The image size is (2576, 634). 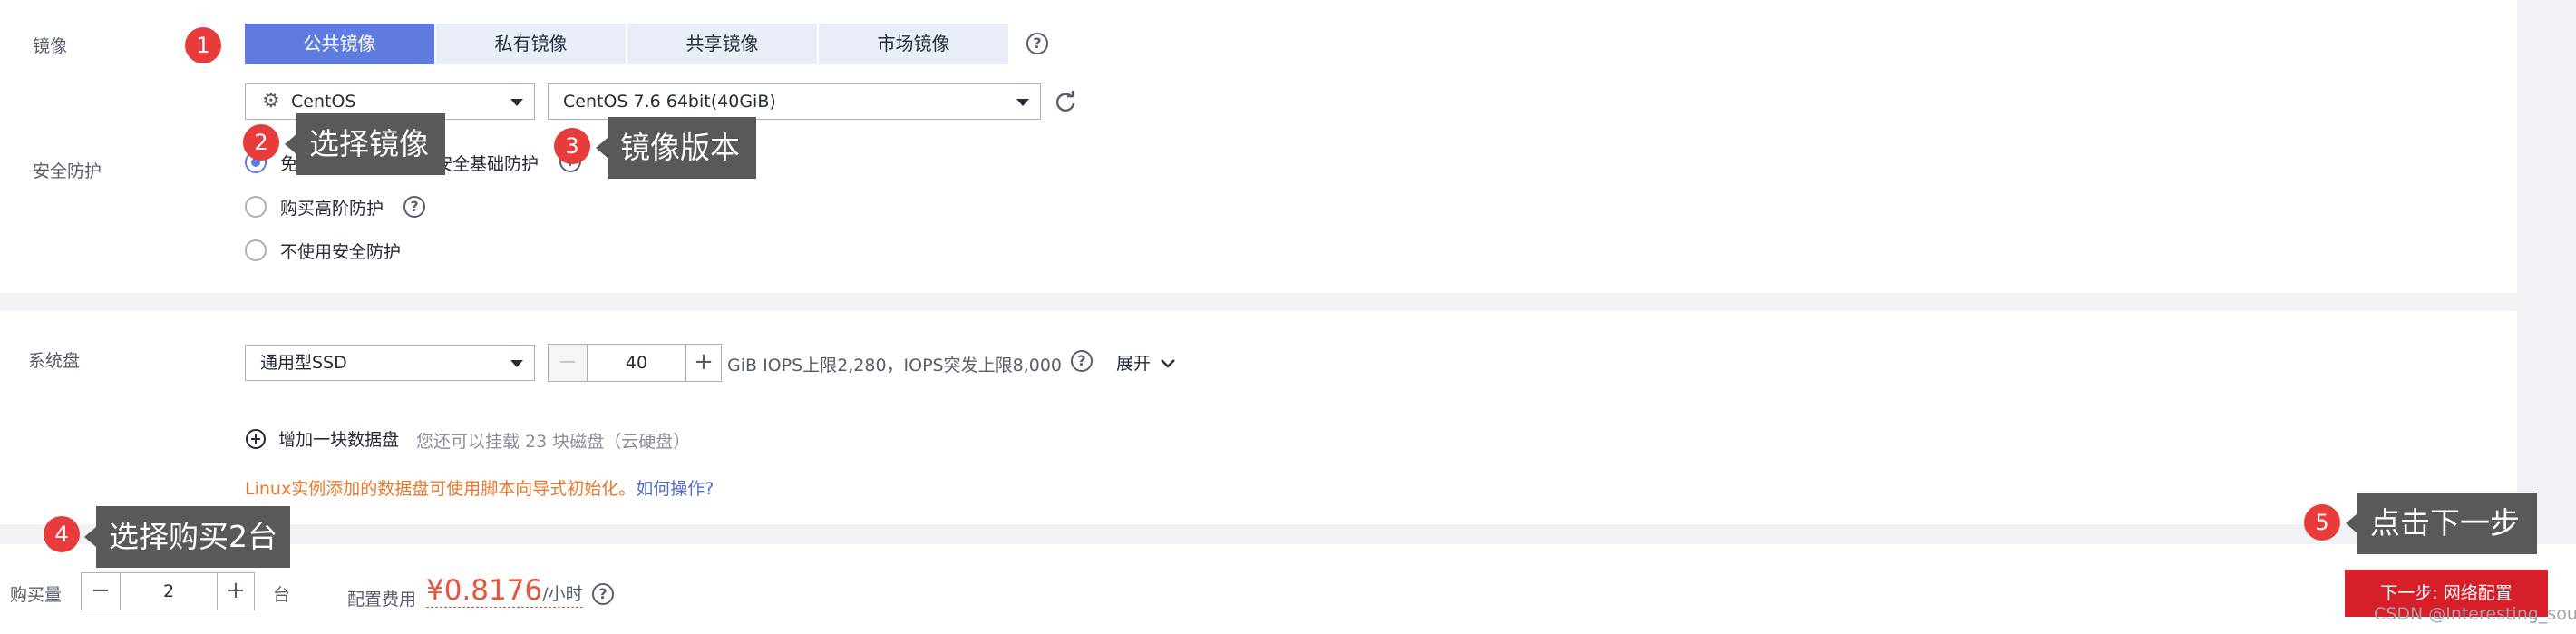 I want to click on quantity-label: 购买量, so click(x=36, y=595).